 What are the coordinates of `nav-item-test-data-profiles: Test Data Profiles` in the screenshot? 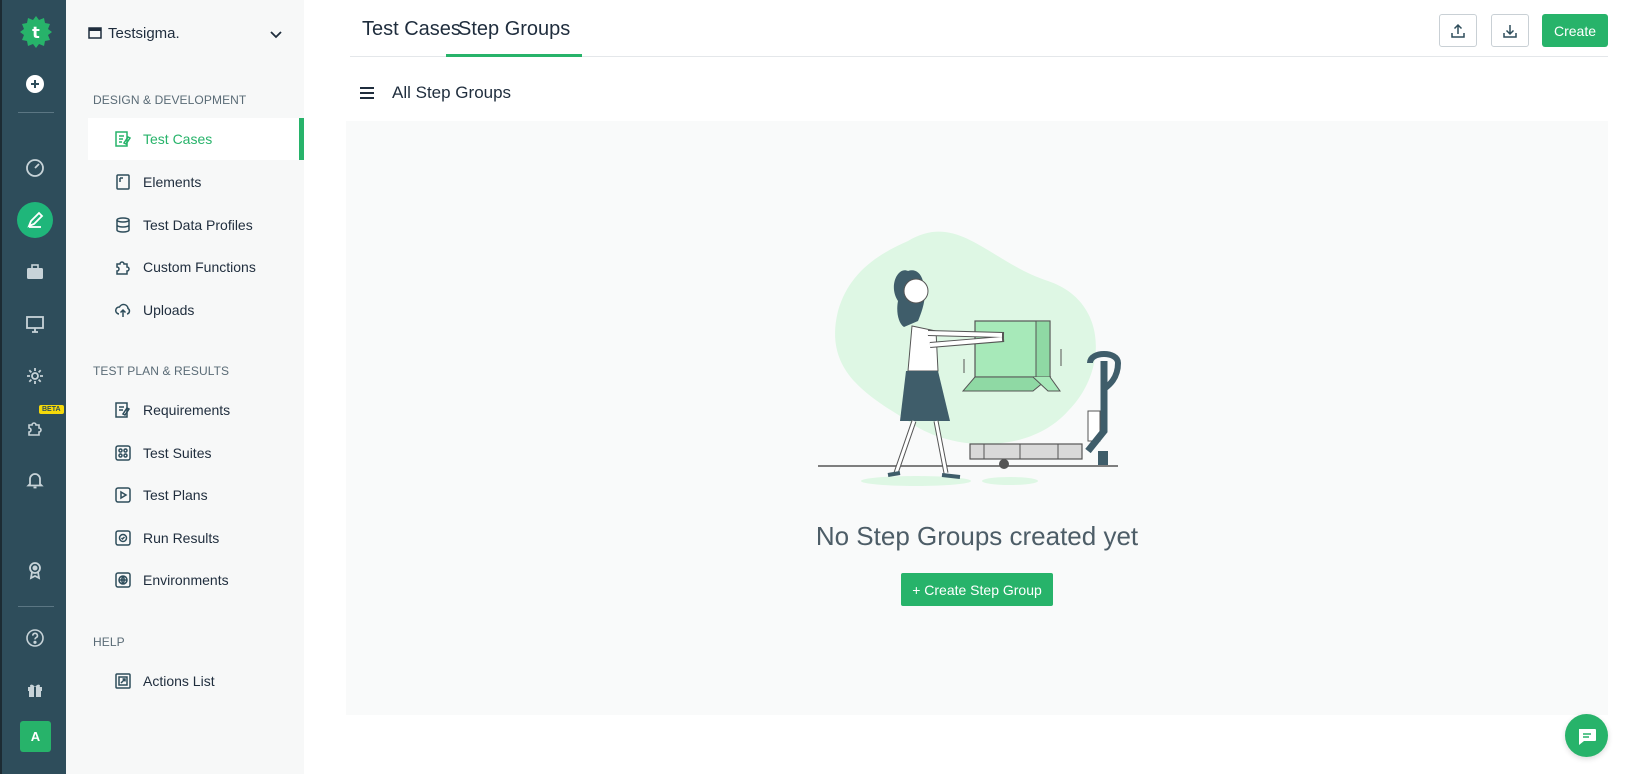 It's located at (196, 225).